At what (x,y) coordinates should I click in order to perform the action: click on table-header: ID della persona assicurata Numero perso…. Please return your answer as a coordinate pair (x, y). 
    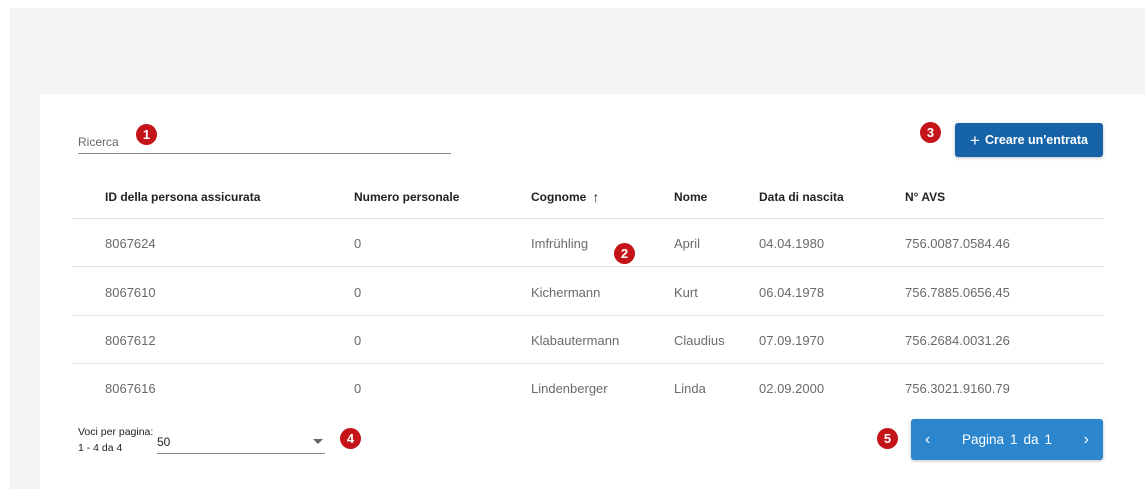
    Looking at the image, I should click on (588, 197).